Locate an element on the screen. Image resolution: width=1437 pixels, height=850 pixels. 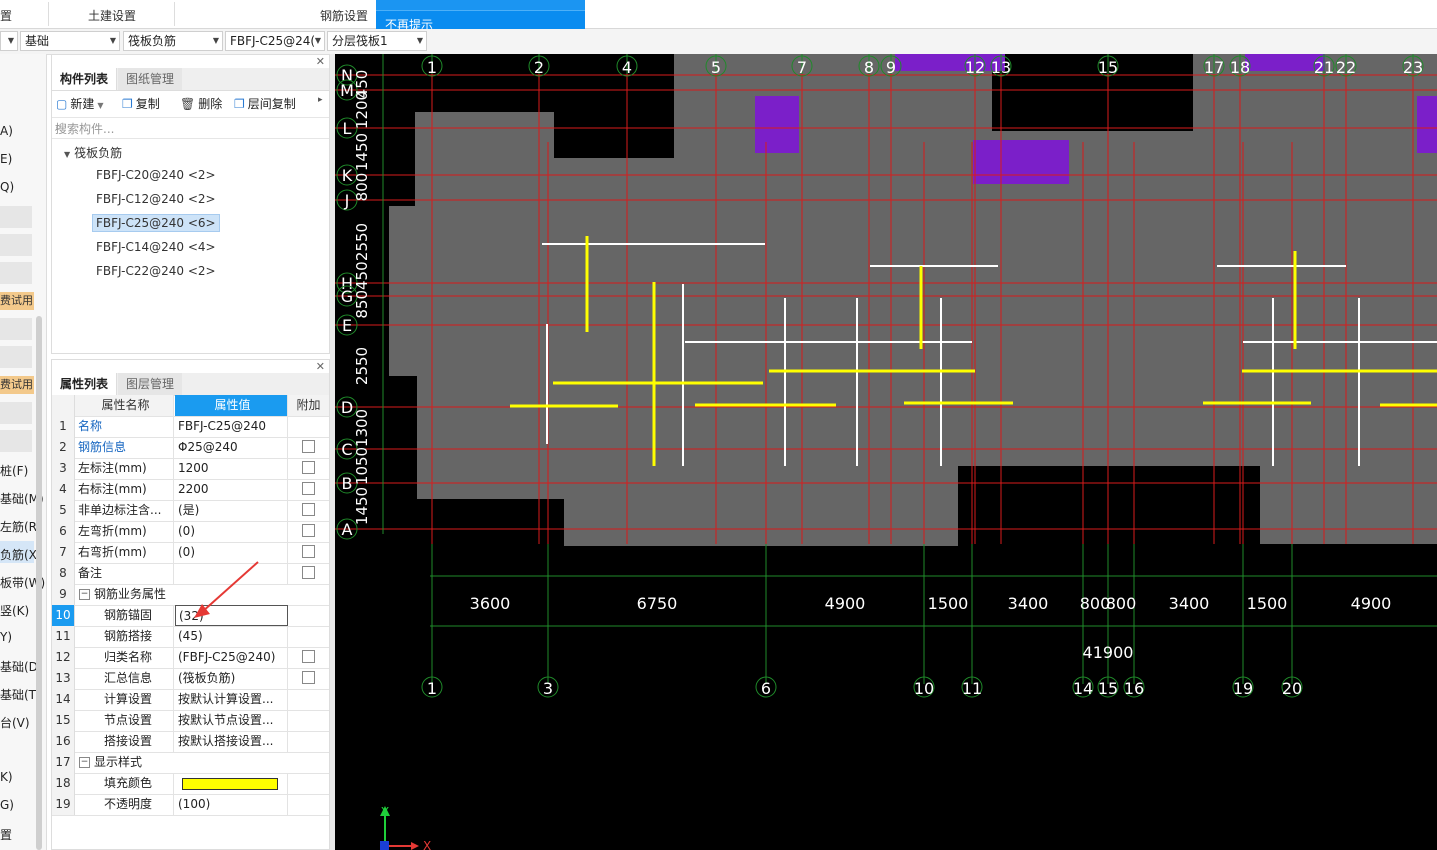
property-row: 3 左标注(mm) 1200 is located at coordinates (190, 469).